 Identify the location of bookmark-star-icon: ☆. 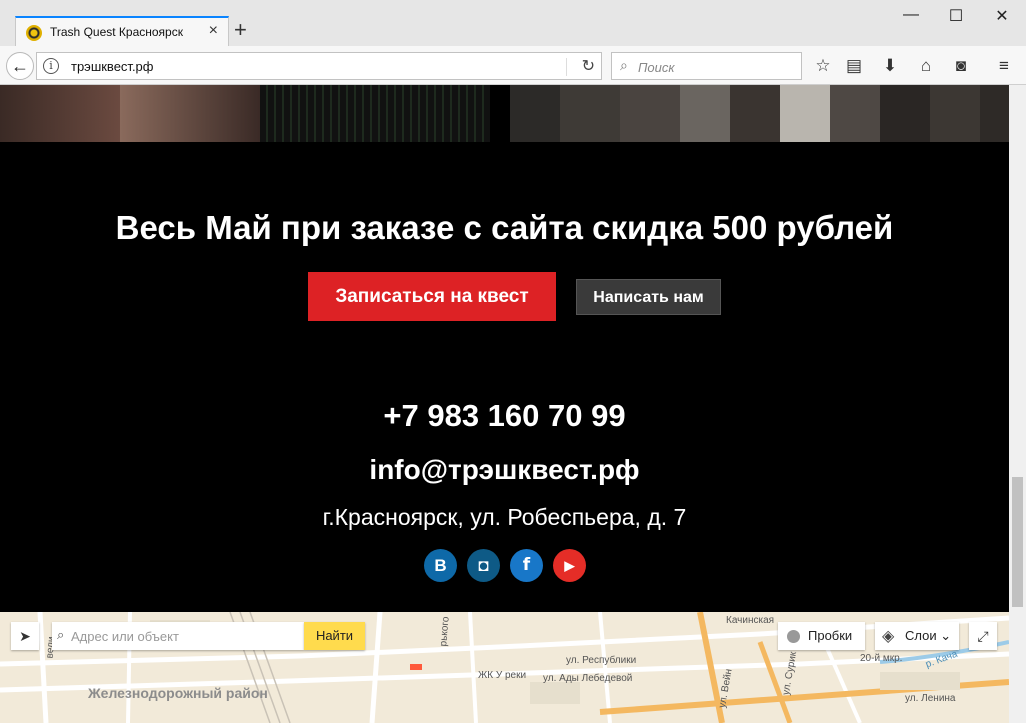
(823, 66).